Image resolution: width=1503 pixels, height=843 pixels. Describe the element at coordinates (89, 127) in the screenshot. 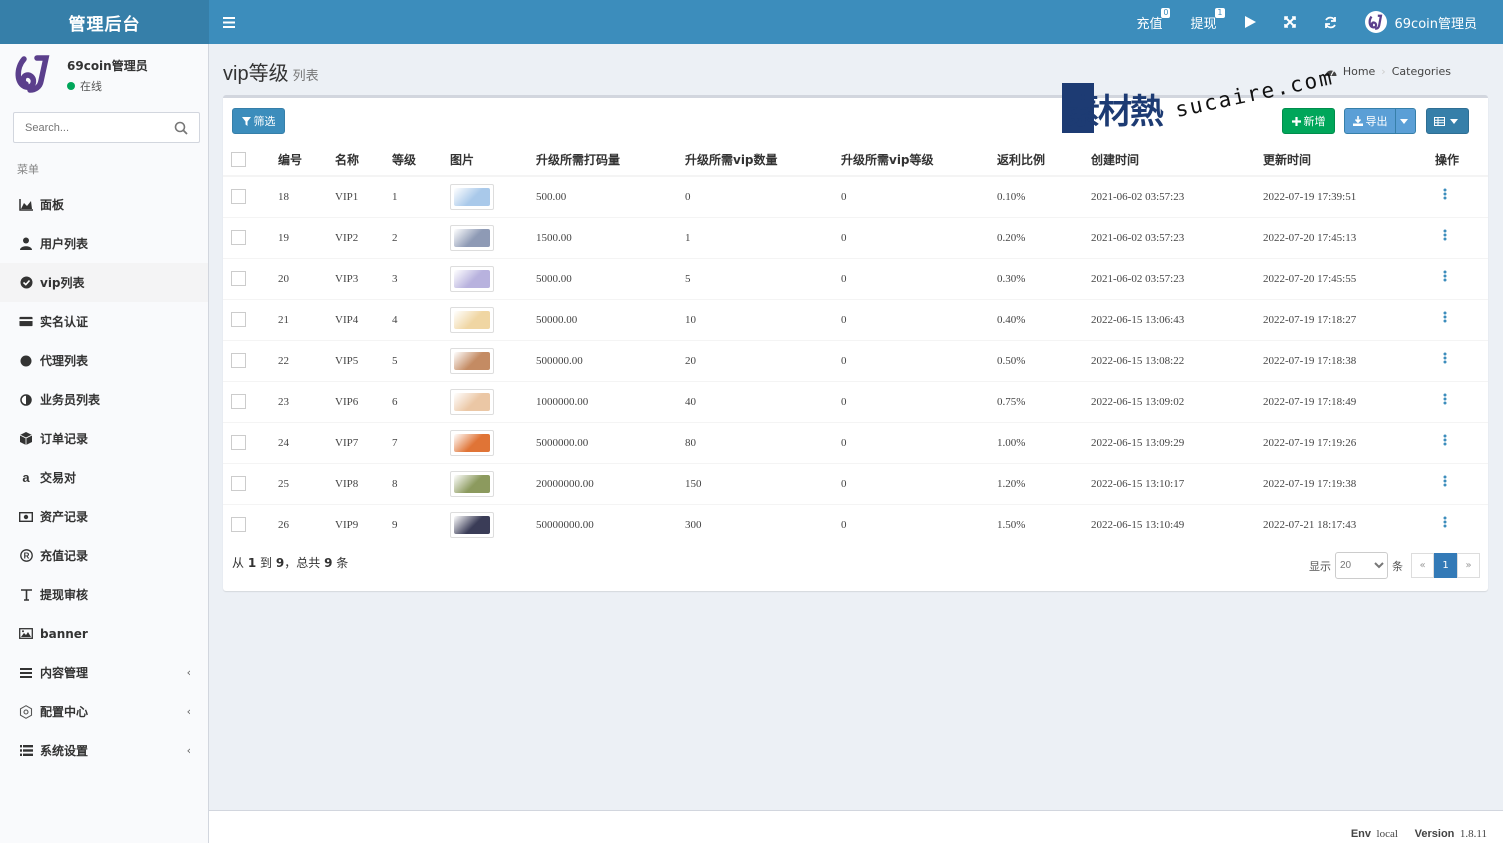

I see `search-input` at that location.